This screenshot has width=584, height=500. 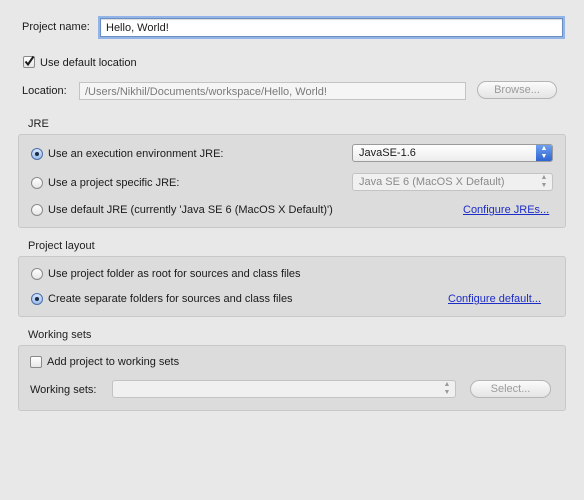 What do you see at coordinates (38, 124) in the screenshot?
I see `jre-group-title: JRE` at bounding box center [38, 124].